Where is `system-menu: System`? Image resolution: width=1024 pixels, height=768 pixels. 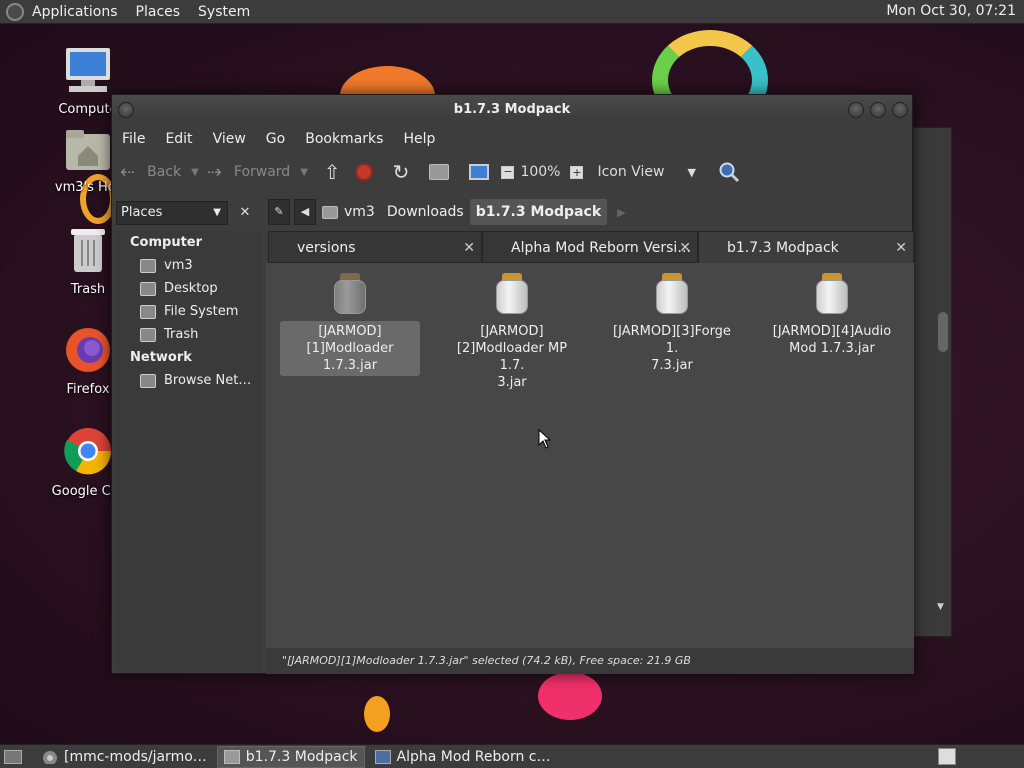
system-menu: System is located at coordinates (224, 12).